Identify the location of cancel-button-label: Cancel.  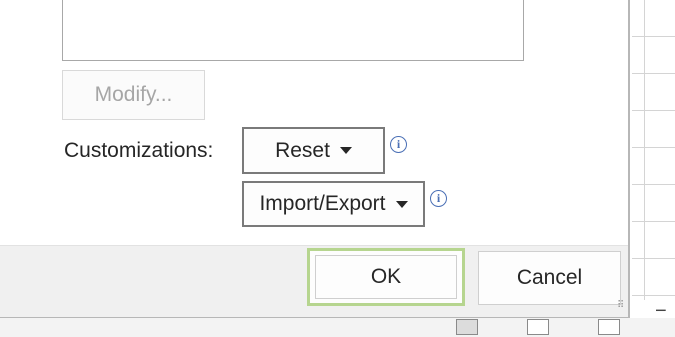
(549, 277).